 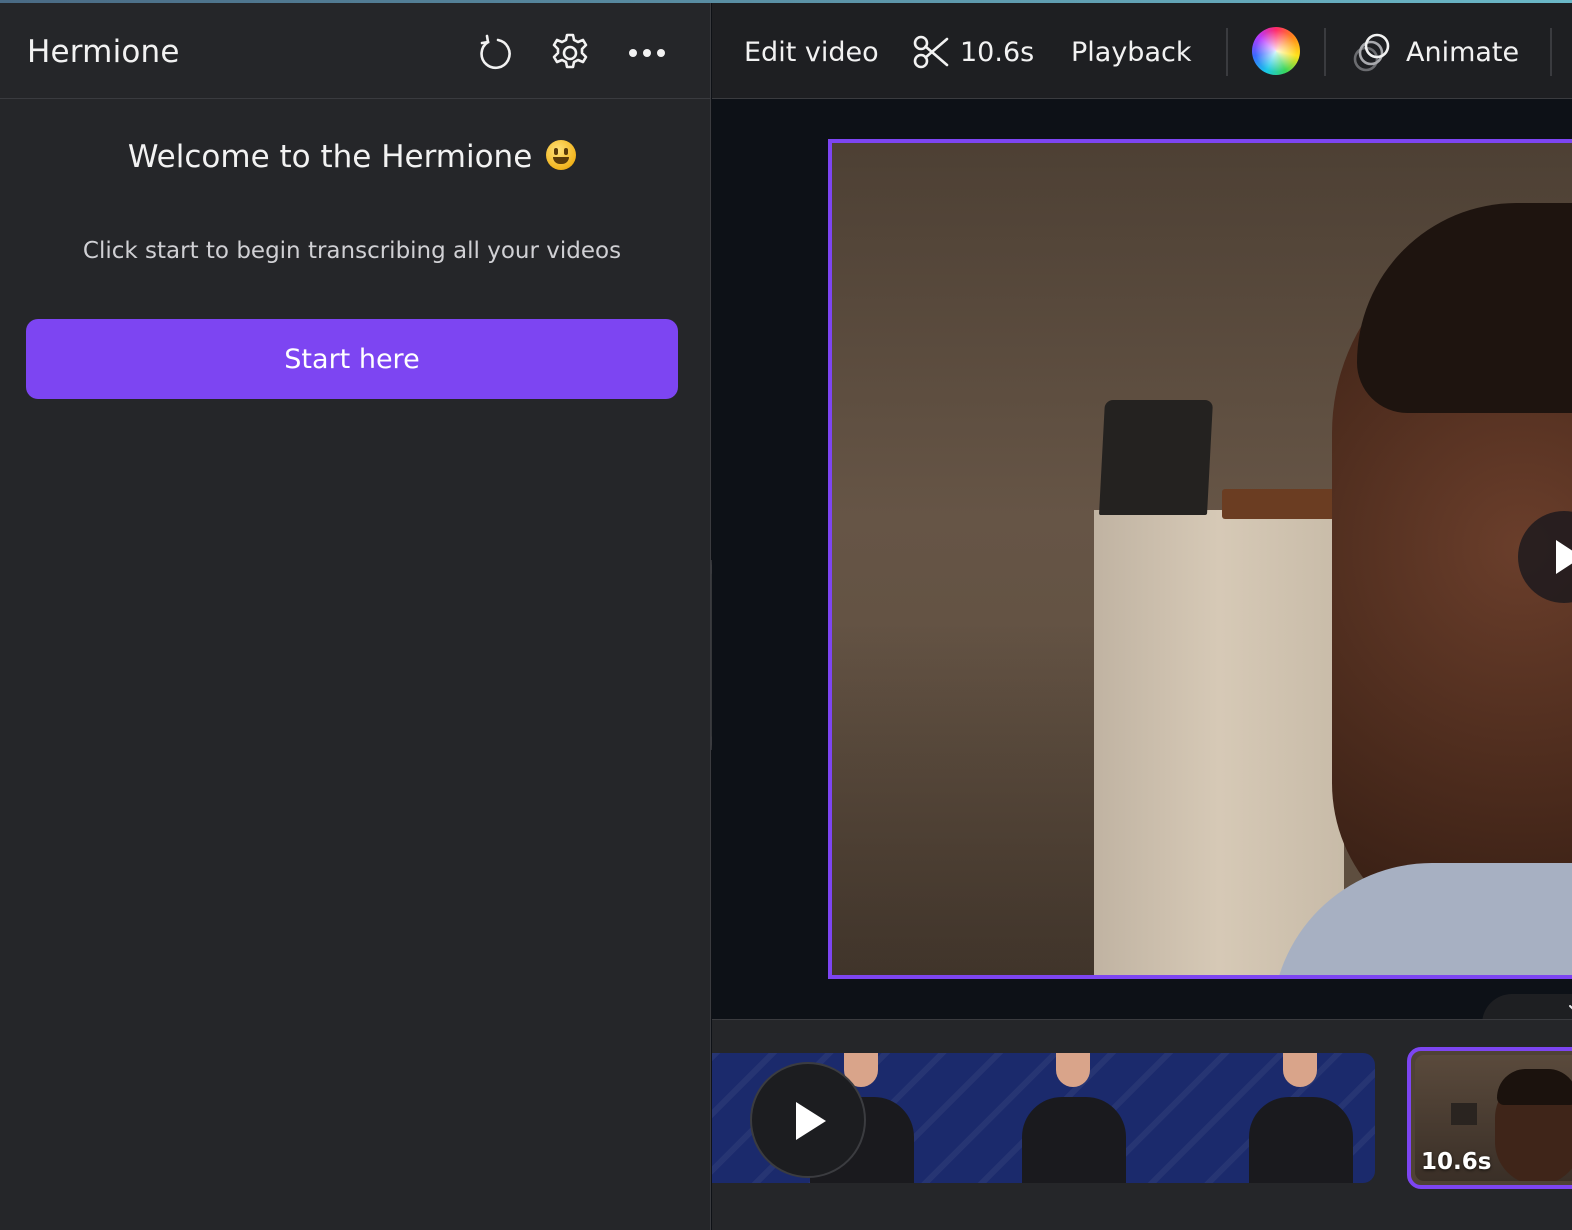 I want to click on app-title: Hermione, so click(x=103, y=52).